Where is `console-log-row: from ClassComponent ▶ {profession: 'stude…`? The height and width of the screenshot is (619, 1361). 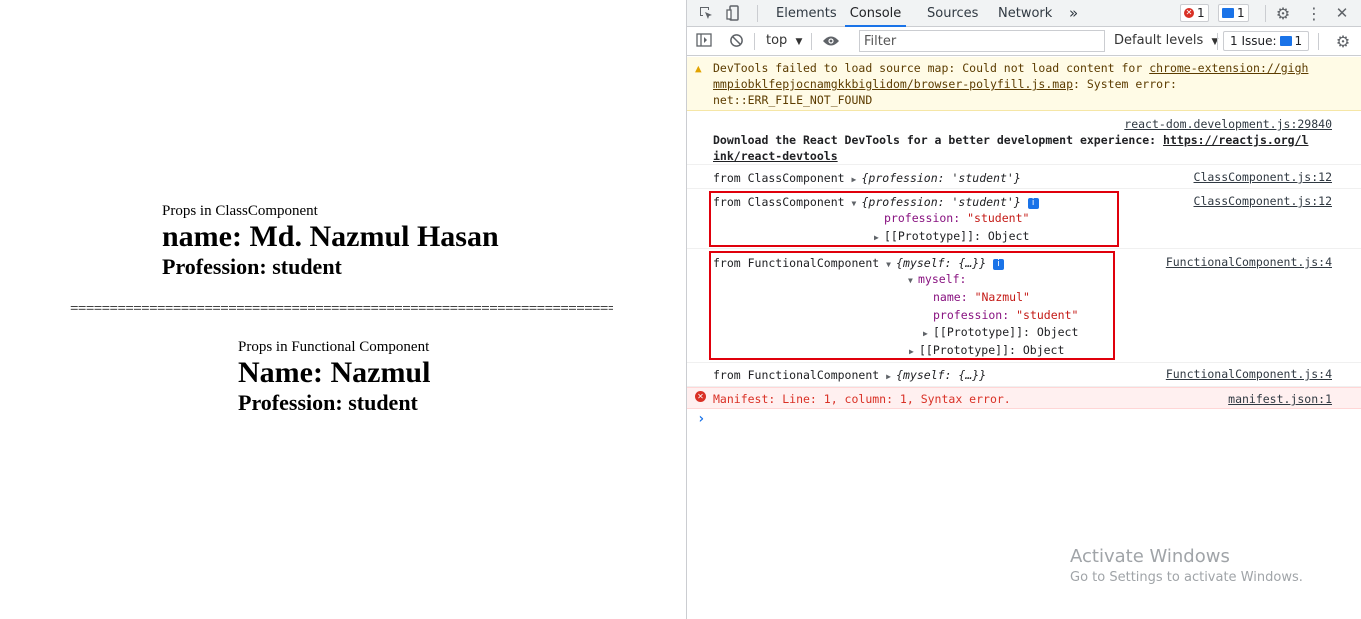 console-log-row: from ClassComponent ▶ {profession: 'stude… is located at coordinates (1024, 177).